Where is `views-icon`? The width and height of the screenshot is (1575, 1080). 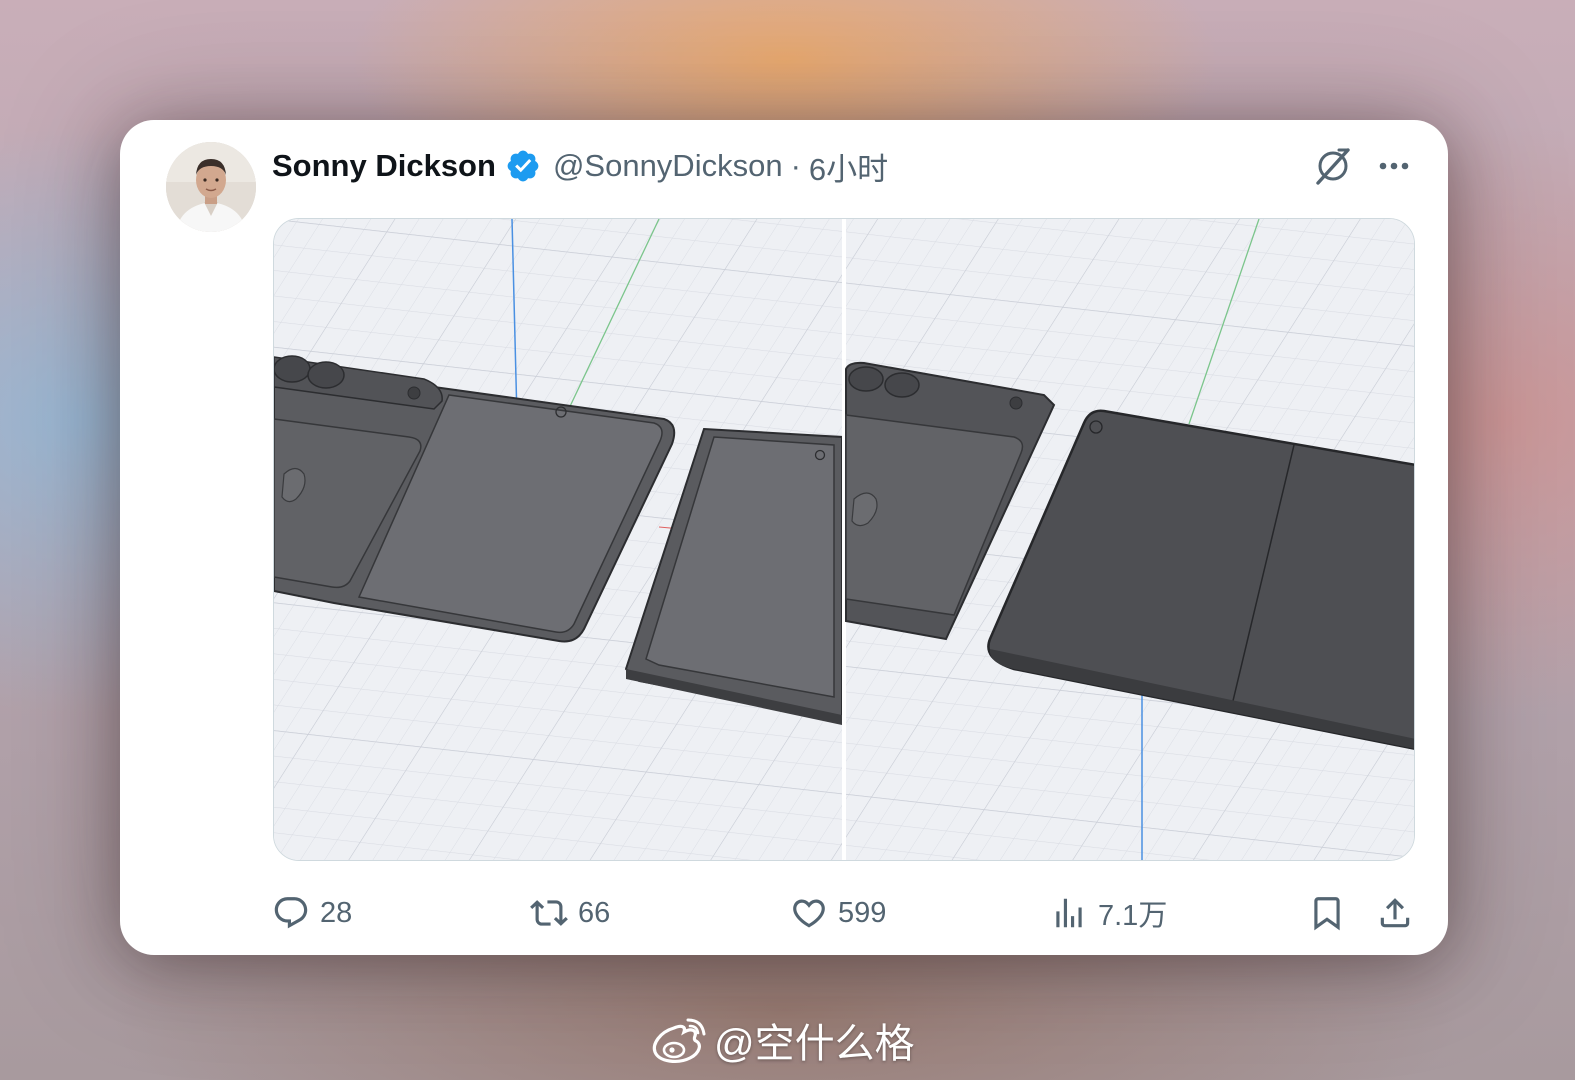
views-icon is located at coordinates (1069, 913).